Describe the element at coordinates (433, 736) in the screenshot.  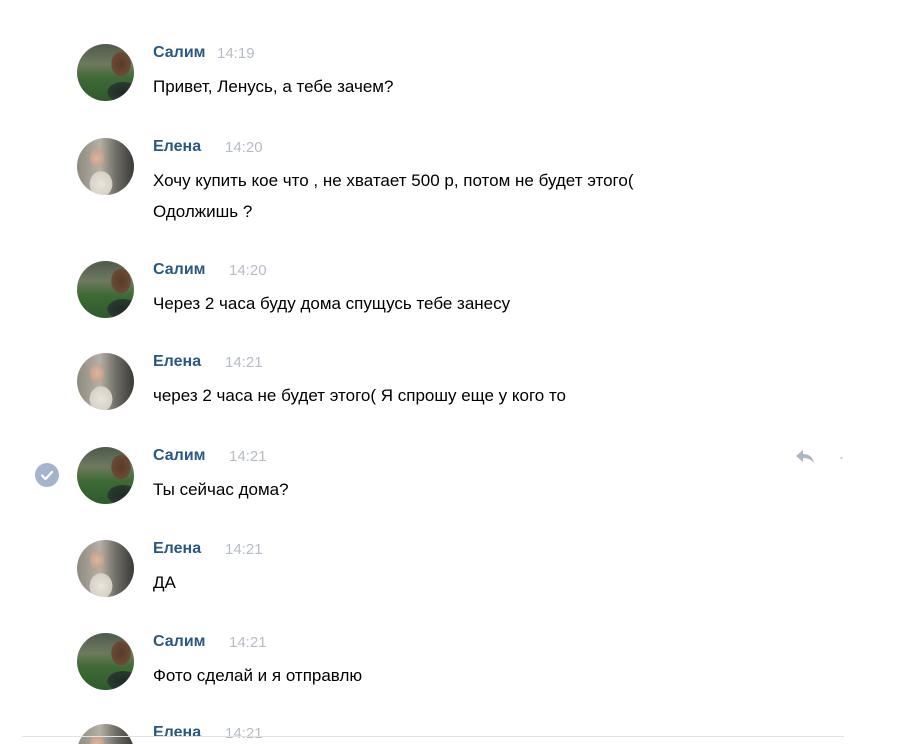
I see `divider` at that location.